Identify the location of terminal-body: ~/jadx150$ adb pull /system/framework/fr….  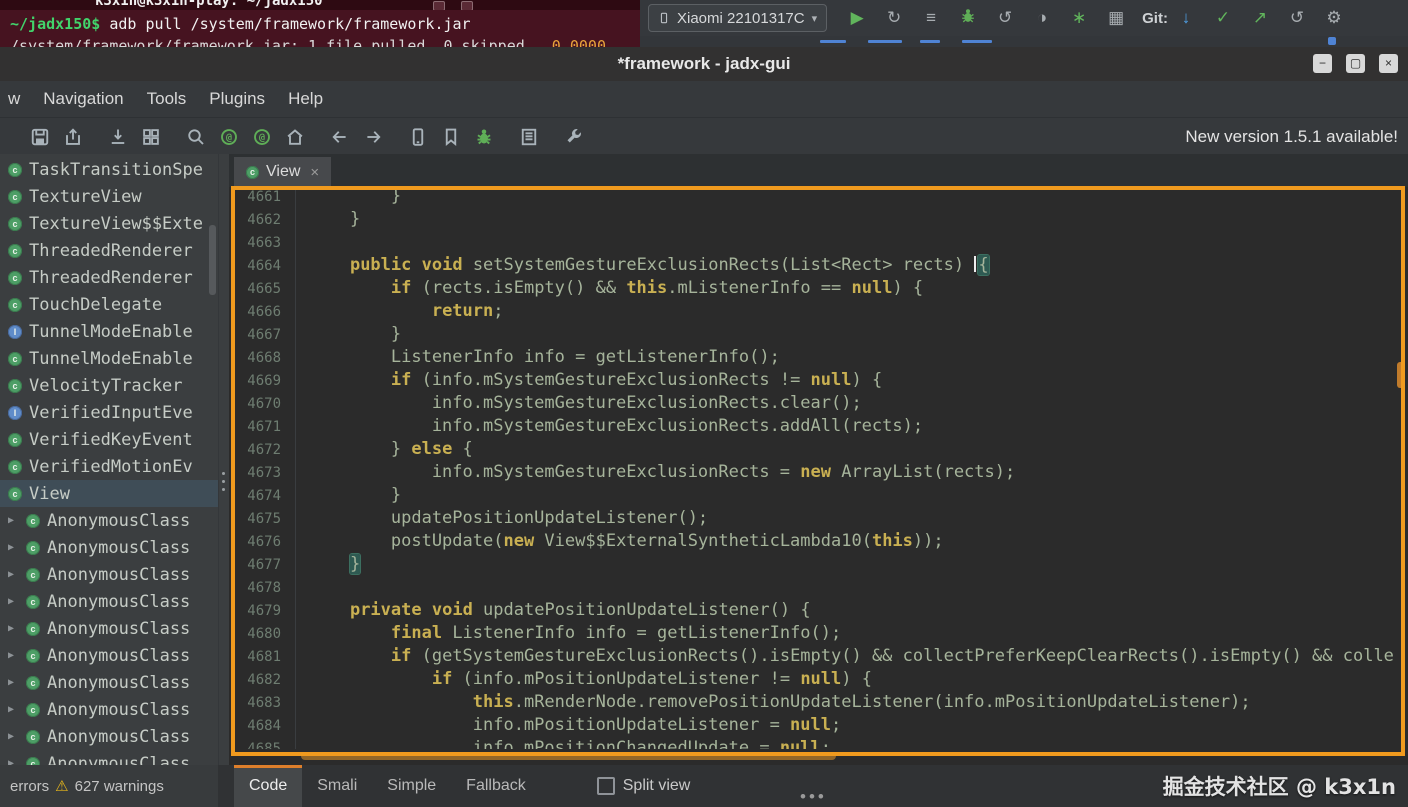
(320, 28).